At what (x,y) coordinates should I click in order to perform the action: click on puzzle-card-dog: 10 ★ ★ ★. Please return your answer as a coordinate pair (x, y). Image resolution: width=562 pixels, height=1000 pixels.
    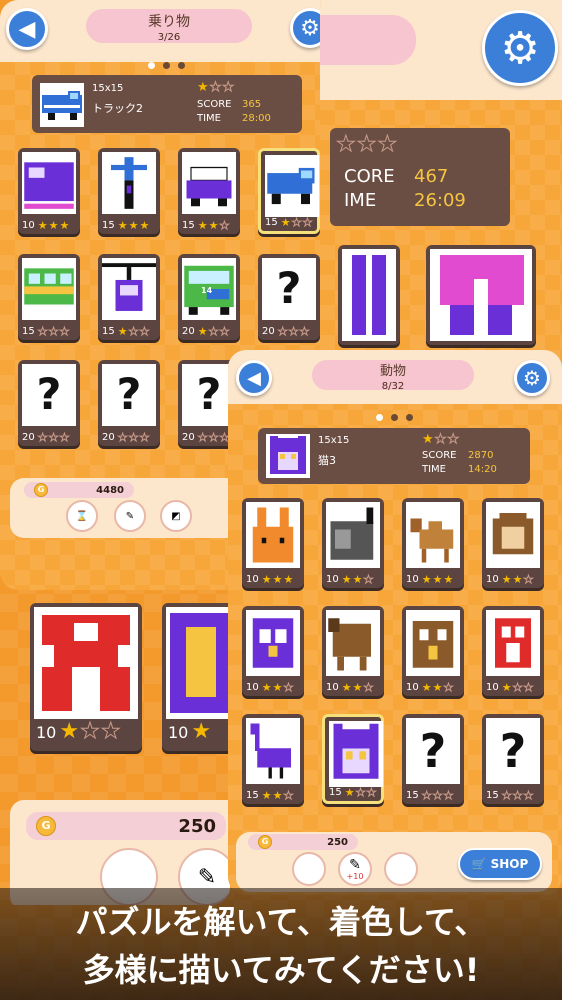
    Looking at the image, I should click on (353, 651).